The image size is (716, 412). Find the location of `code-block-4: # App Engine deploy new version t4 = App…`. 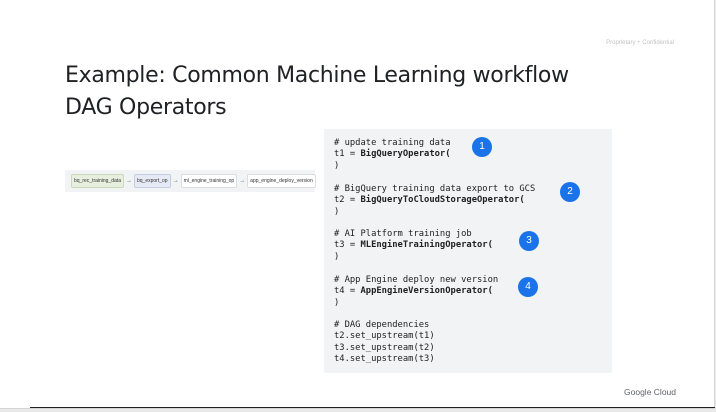

code-block-4: # App Engine deploy new version t4 = App… is located at coordinates (416, 292).